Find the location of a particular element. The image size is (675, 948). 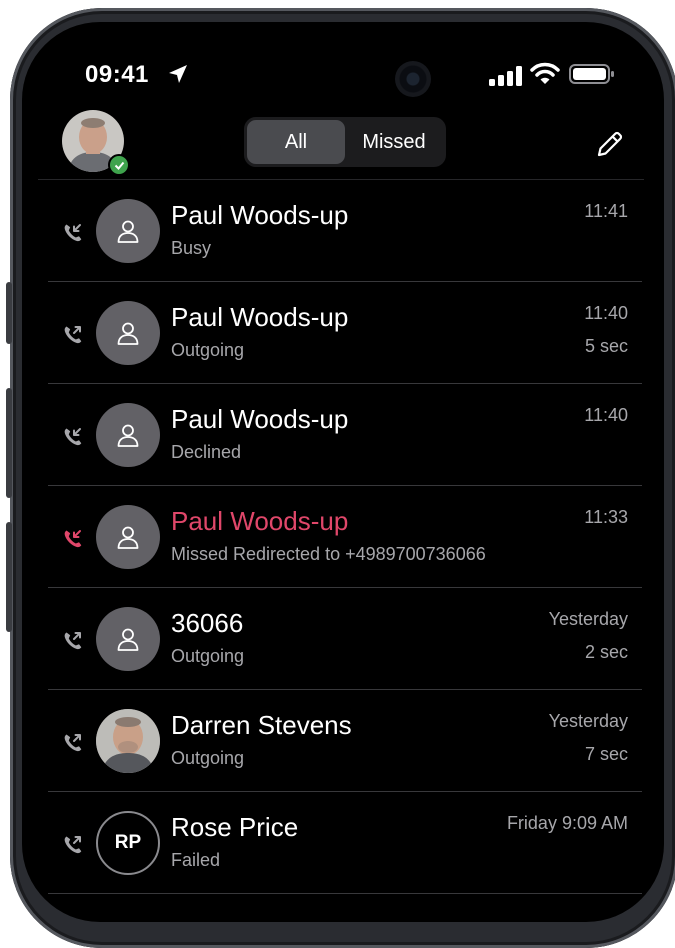

cellular-signal-icon is located at coordinates (505, 76).